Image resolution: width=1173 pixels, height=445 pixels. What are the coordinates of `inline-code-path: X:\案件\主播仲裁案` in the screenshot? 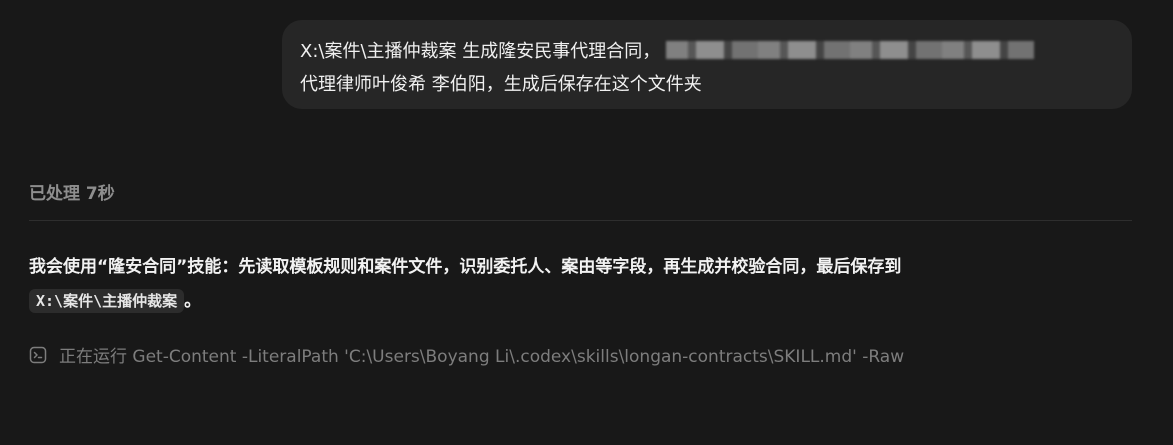 It's located at (107, 301).